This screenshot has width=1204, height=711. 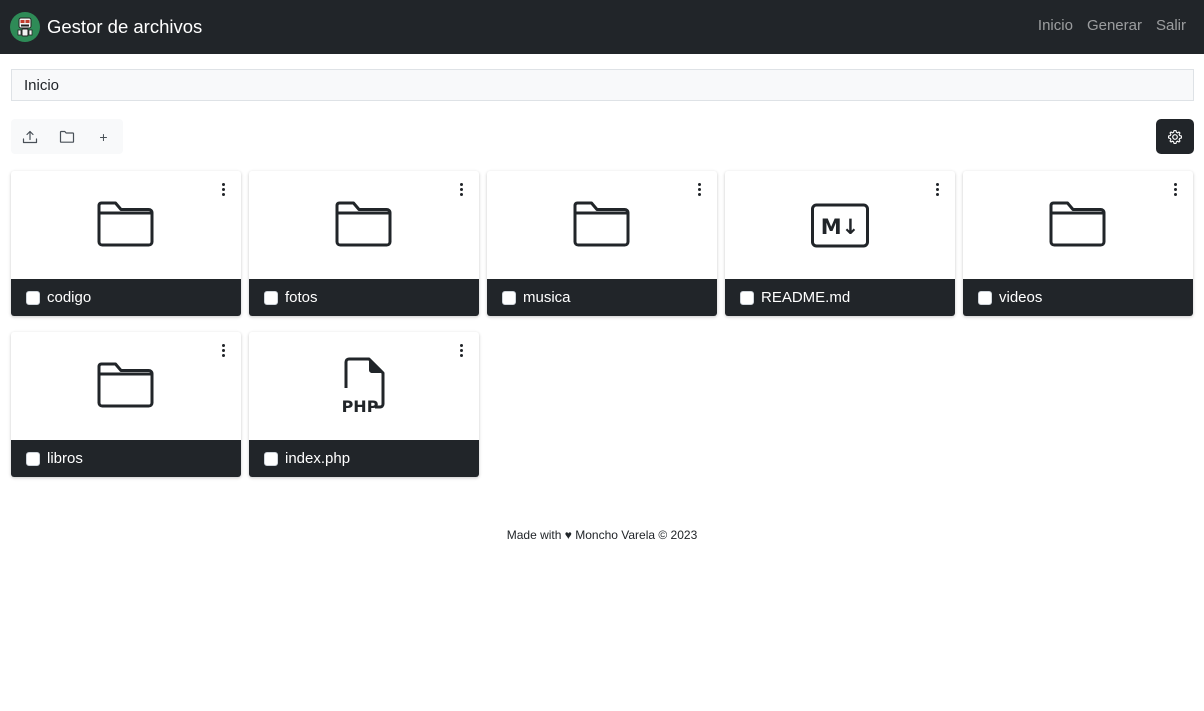 What do you see at coordinates (602, 27) in the screenshot?
I see `navbar: Gestor de archivos Inicio Generar Salir` at bounding box center [602, 27].